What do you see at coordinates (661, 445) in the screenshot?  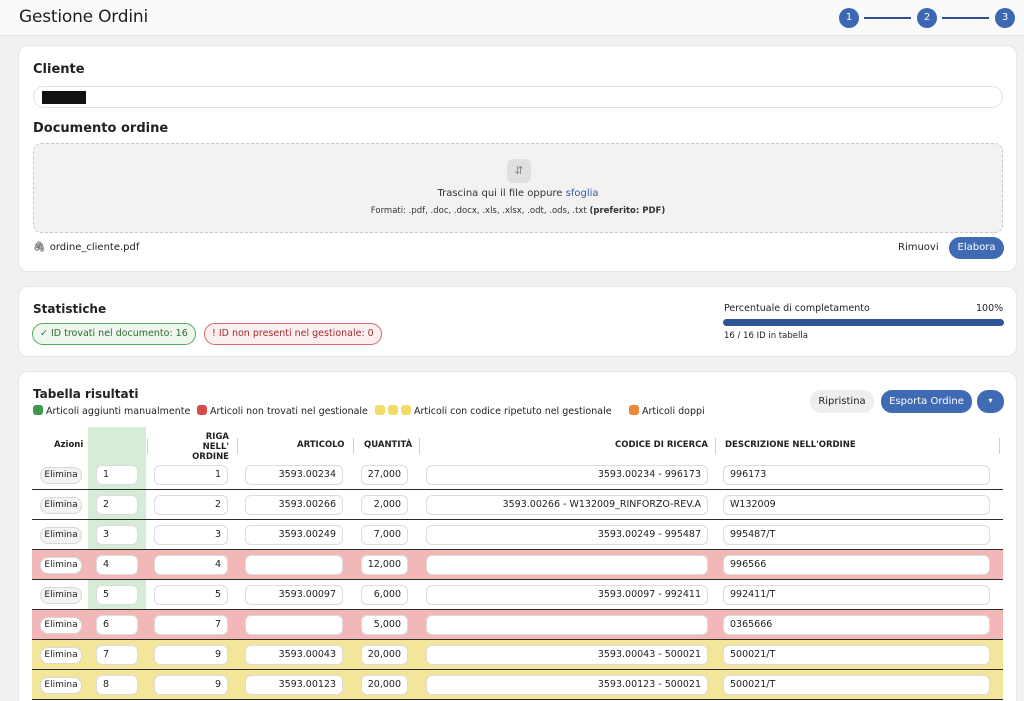 I see `col-codice: CODICE DI RICERCA` at bounding box center [661, 445].